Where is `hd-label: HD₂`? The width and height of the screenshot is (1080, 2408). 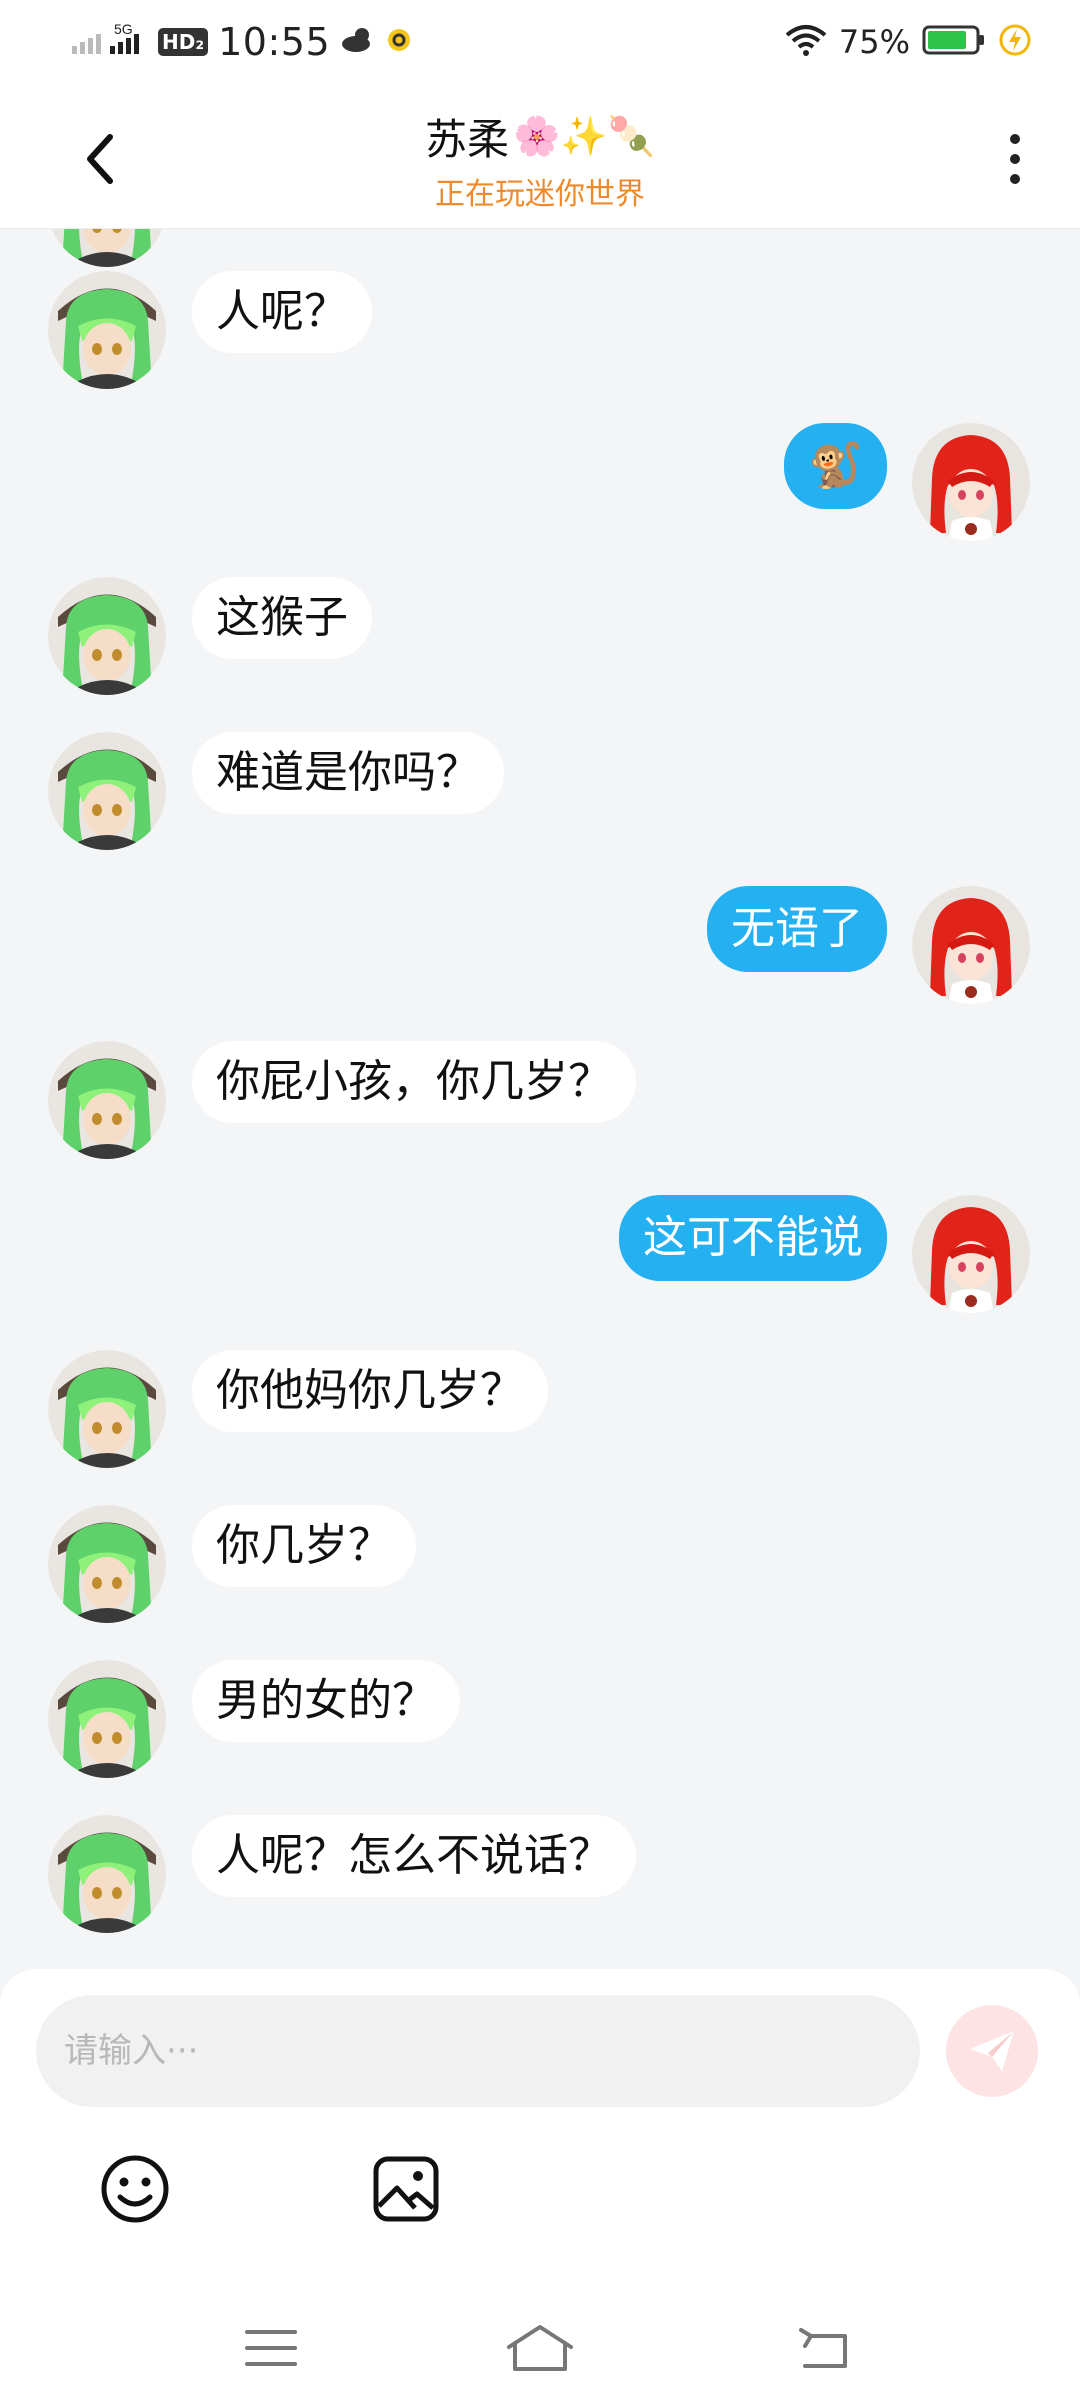 hd-label: HD₂ is located at coordinates (183, 42).